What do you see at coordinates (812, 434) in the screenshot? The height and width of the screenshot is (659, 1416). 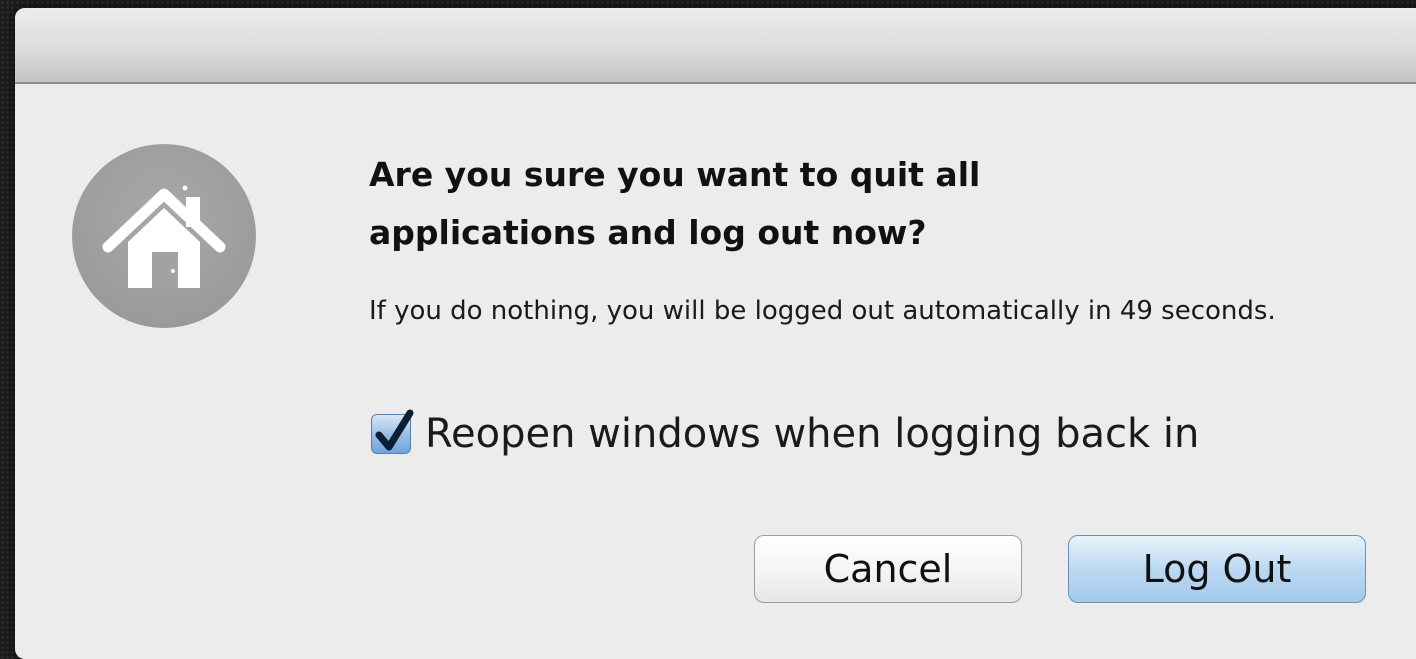 I see `reopen-windows-label: Reopen windows when logging back in` at bounding box center [812, 434].